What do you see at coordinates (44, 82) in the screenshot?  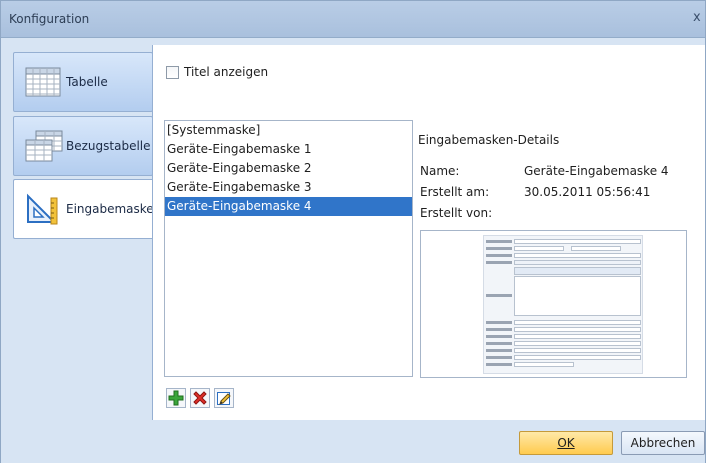 I see `table-icon` at bounding box center [44, 82].